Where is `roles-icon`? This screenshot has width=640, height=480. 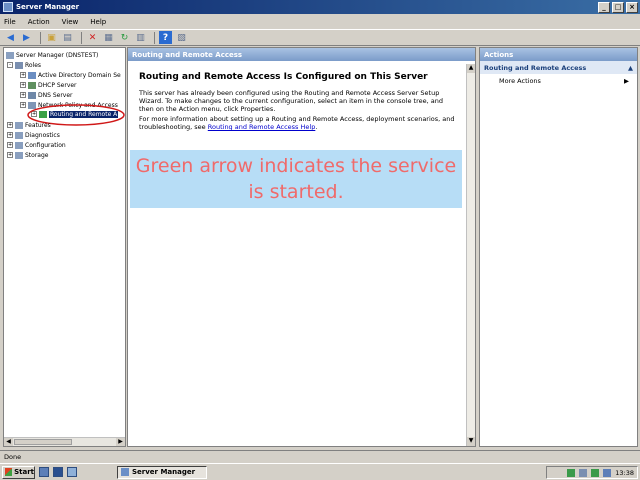 roles-icon is located at coordinates (19, 65).